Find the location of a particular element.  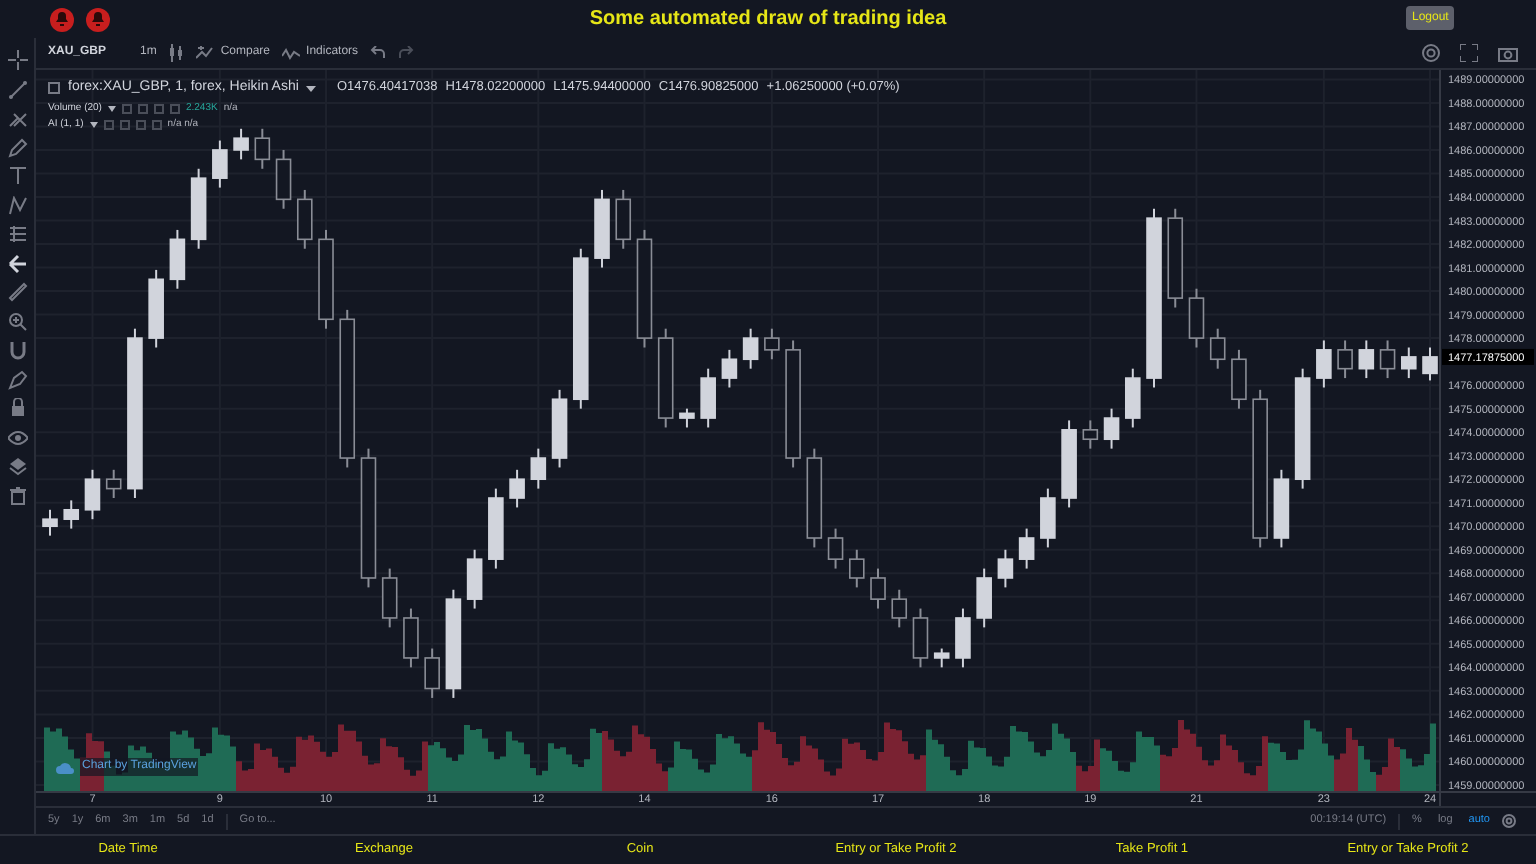

eye-icon is located at coordinates (17, 437).